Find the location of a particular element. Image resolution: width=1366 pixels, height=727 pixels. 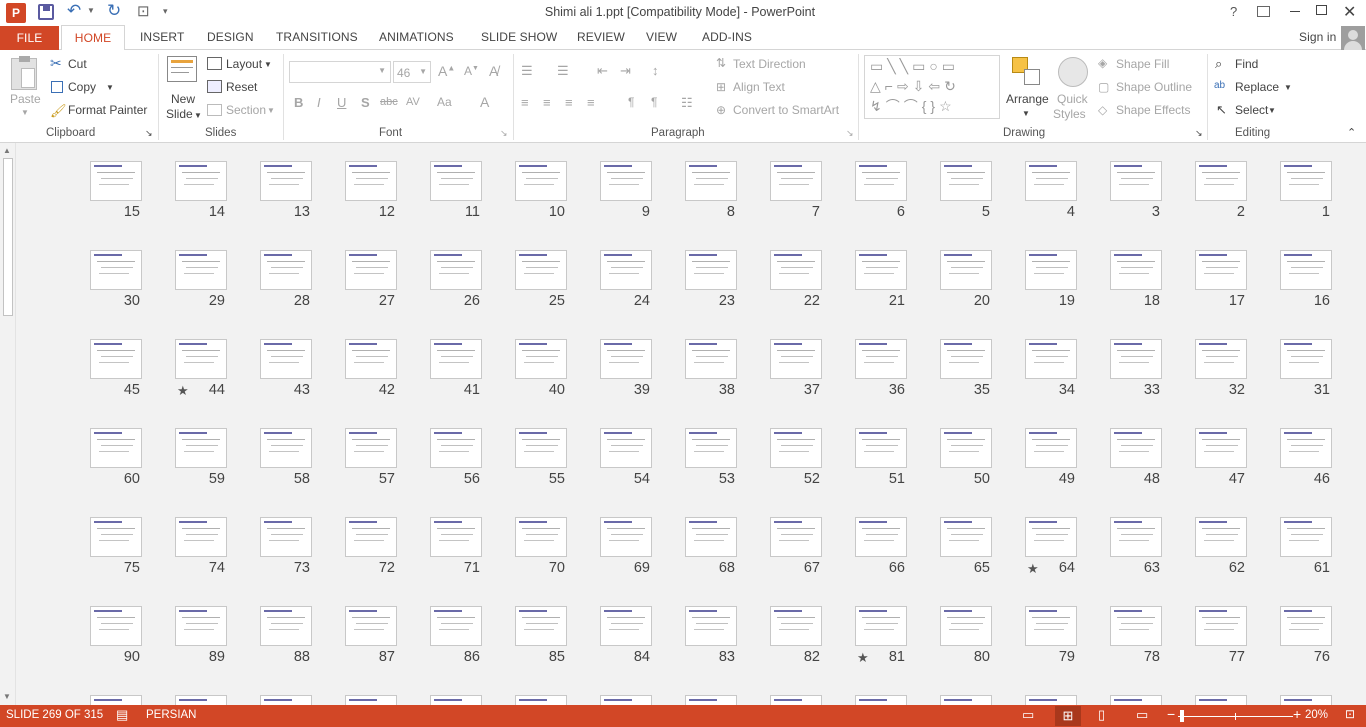

undo-dropdown-icon: ▼ is located at coordinates (91, 10).